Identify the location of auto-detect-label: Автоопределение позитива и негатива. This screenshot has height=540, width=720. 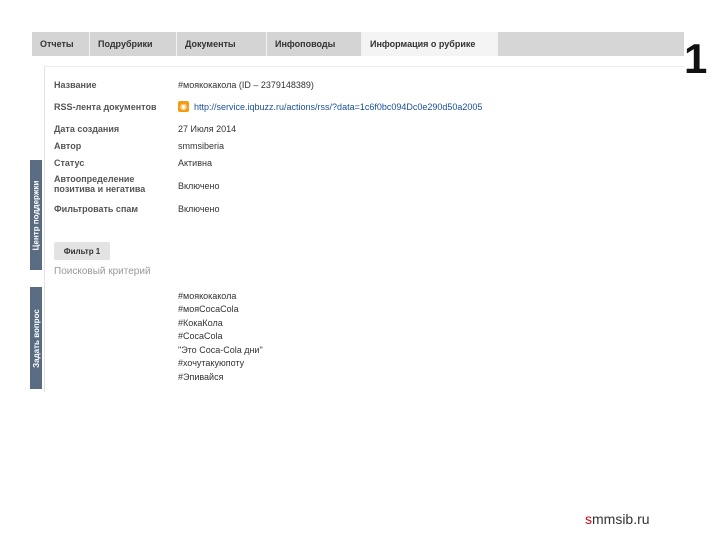
(100, 184).